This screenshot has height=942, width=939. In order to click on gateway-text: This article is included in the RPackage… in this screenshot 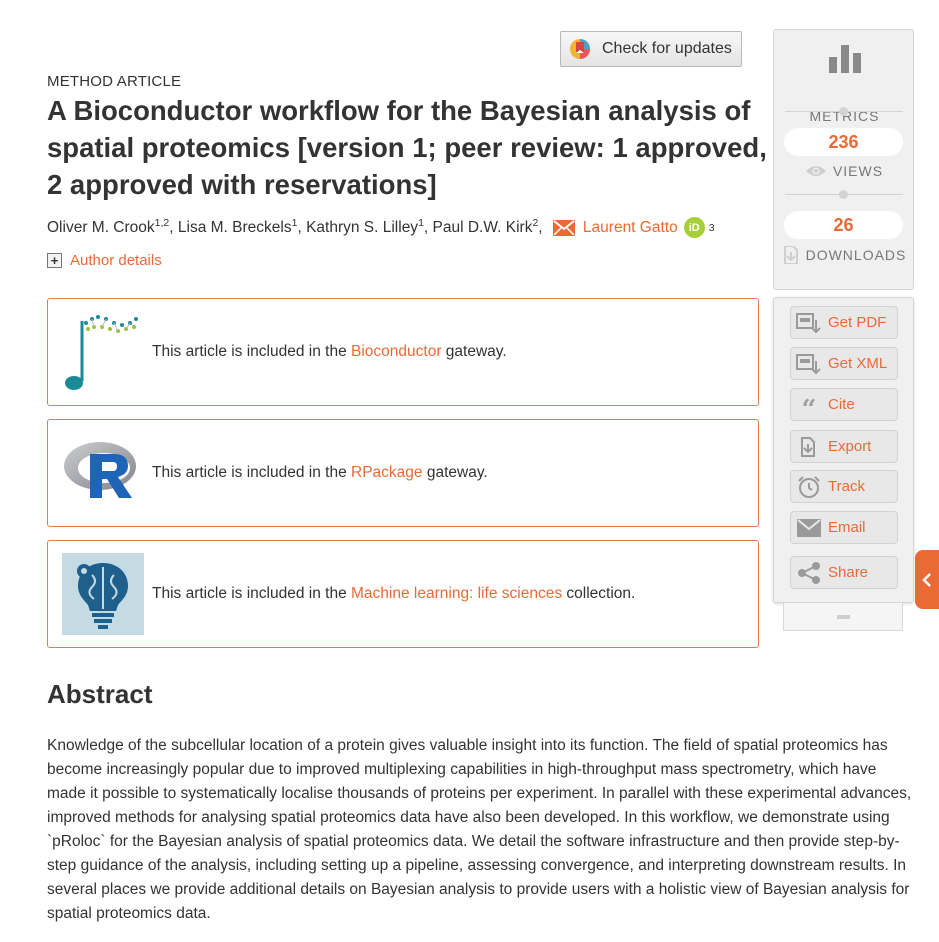, I will do `click(320, 472)`.